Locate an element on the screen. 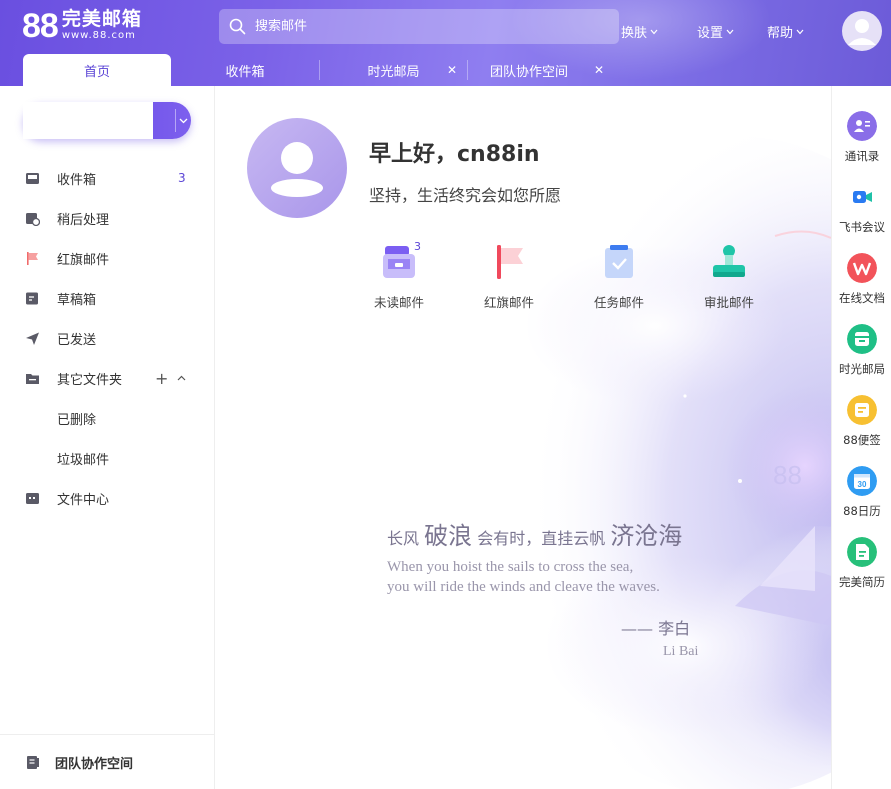 This screenshot has width=891, height=789. top-header: 88 完美邮箱 www.88.com 换肤 设置 帮助 首页 收件箱 is located at coordinates (445, 43).